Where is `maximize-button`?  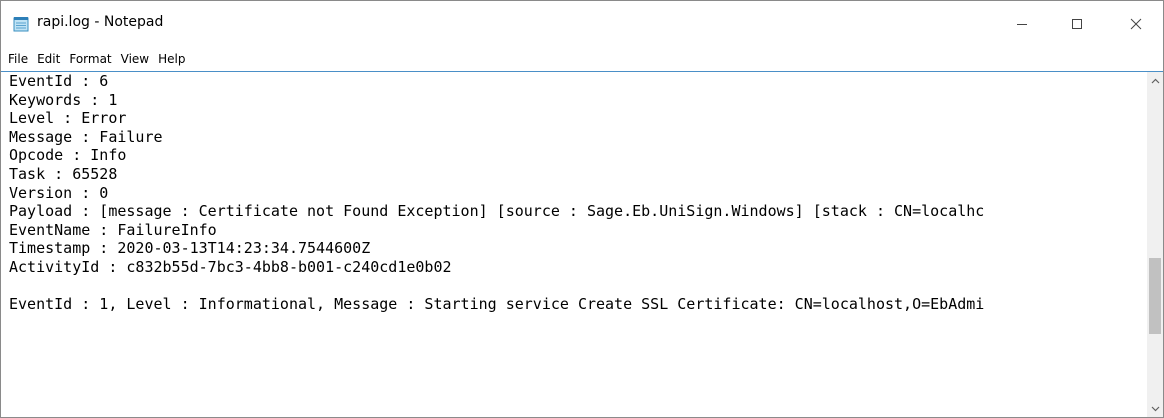
maximize-button is located at coordinates (1077, 24).